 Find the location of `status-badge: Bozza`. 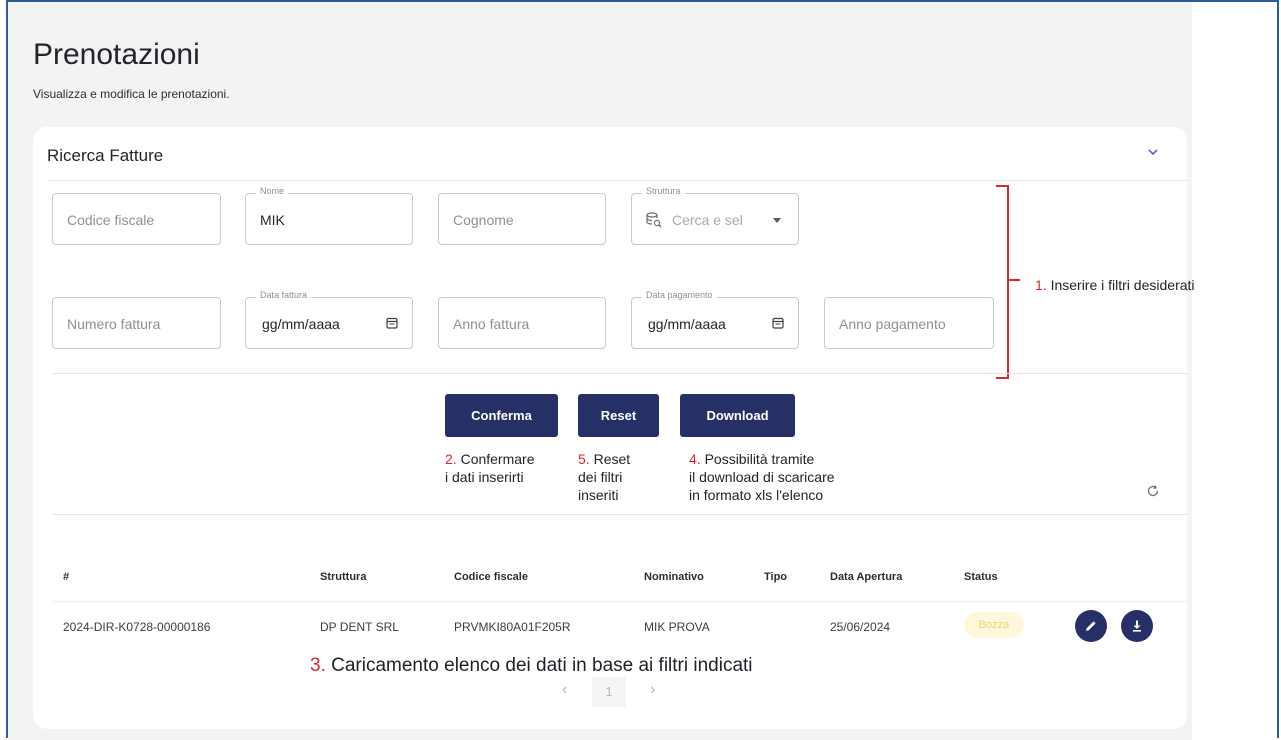

status-badge: Bozza is located at coordinates (994, 625).